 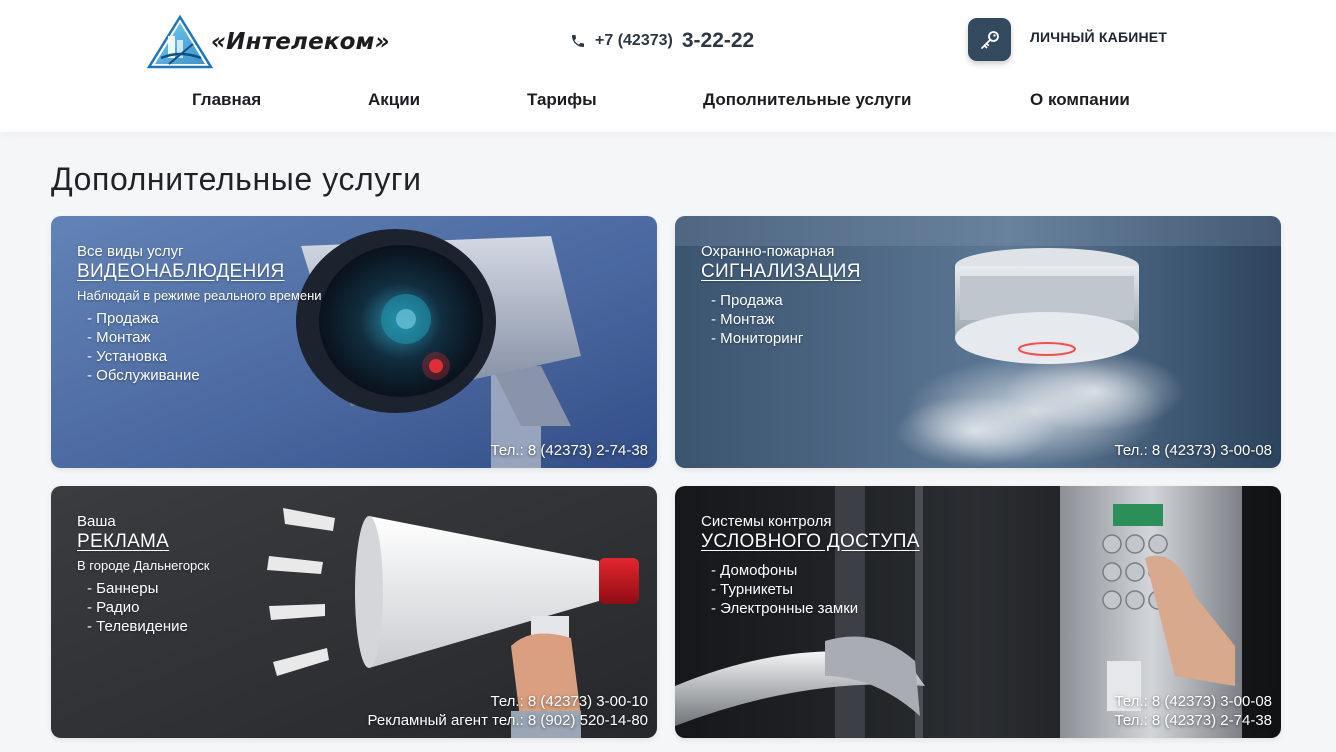 I want to click on card-kicker: Охранно-пожарная, so click(x=768, y=251).